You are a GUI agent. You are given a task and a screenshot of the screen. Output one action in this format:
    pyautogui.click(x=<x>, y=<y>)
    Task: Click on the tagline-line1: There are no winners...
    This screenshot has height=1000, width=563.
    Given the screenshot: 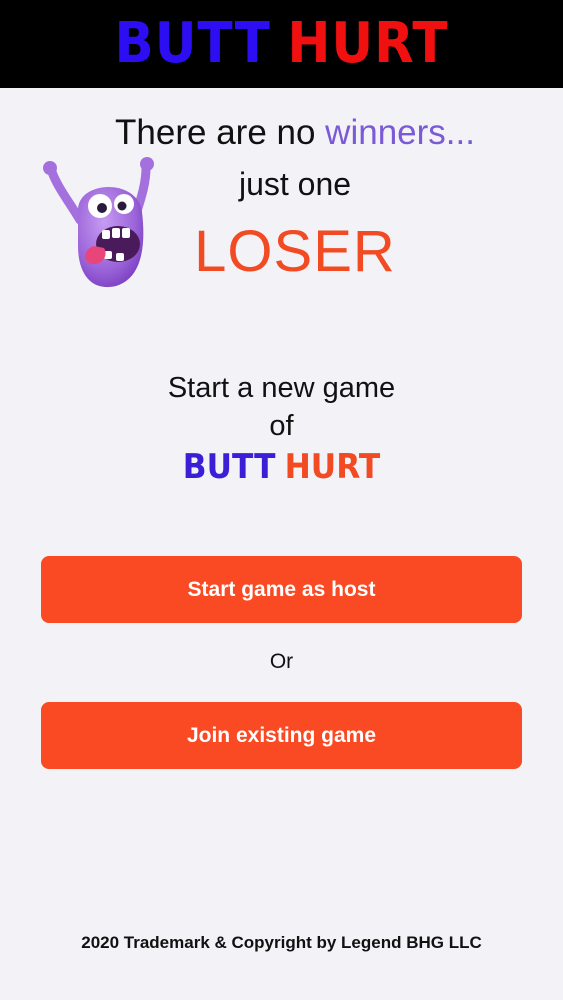 What is the action you would take?
    pyautogui.click(x=281, y=133)
    